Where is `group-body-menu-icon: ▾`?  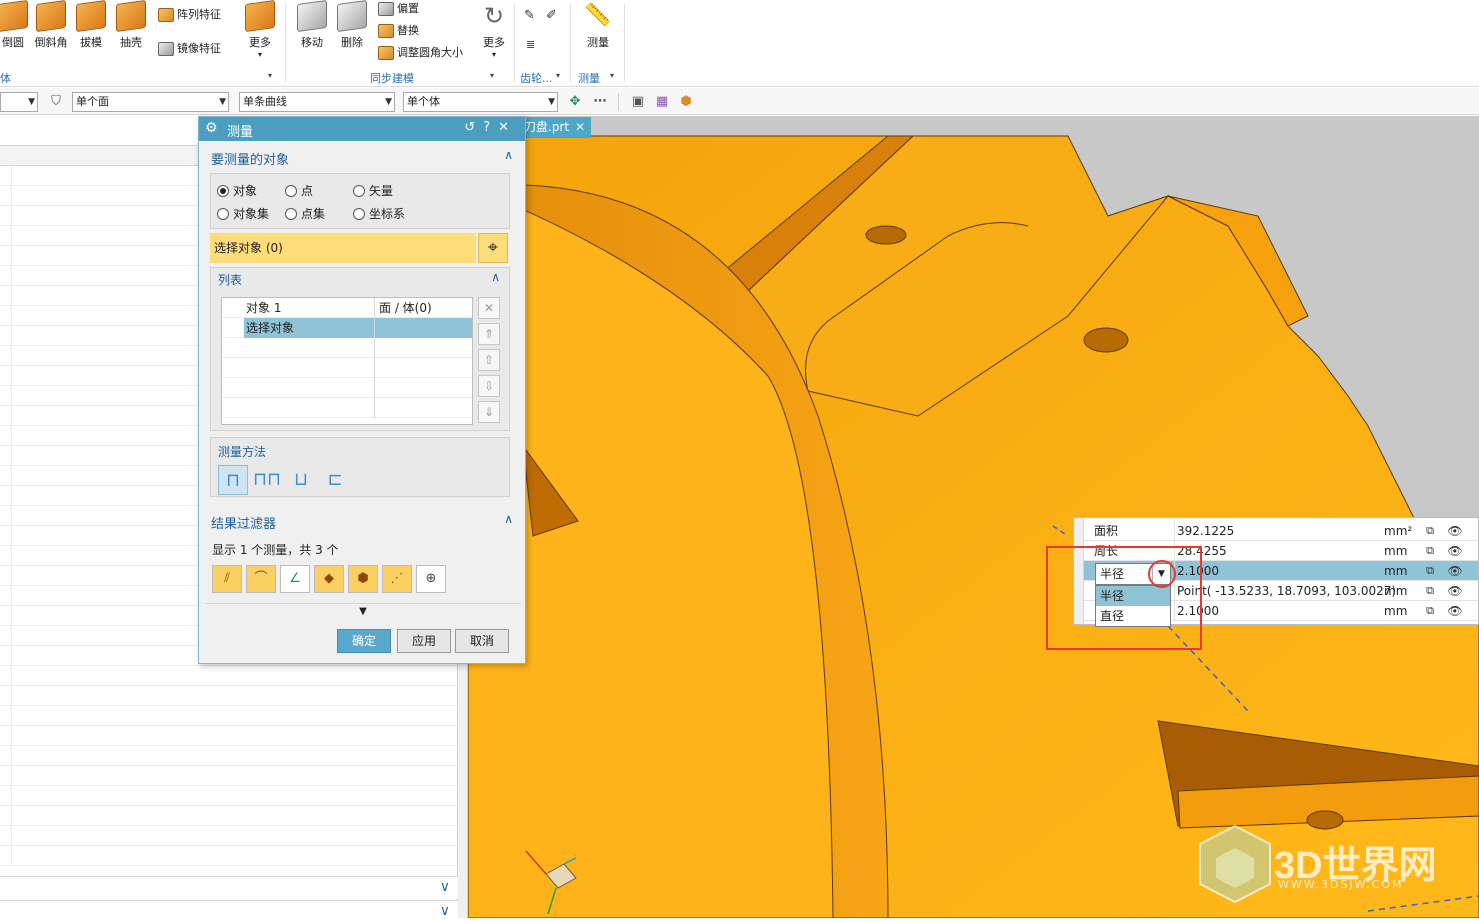 group-body-menu-icon: ▾ is located at coordinates (270, 75).